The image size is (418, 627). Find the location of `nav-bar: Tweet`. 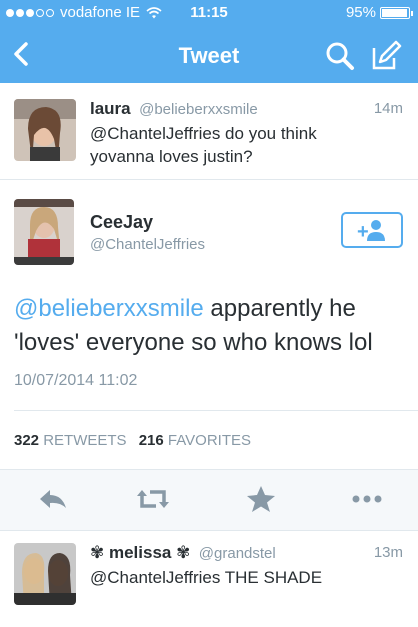

nav-bar: Tweet is located at coordinates (209, 54).